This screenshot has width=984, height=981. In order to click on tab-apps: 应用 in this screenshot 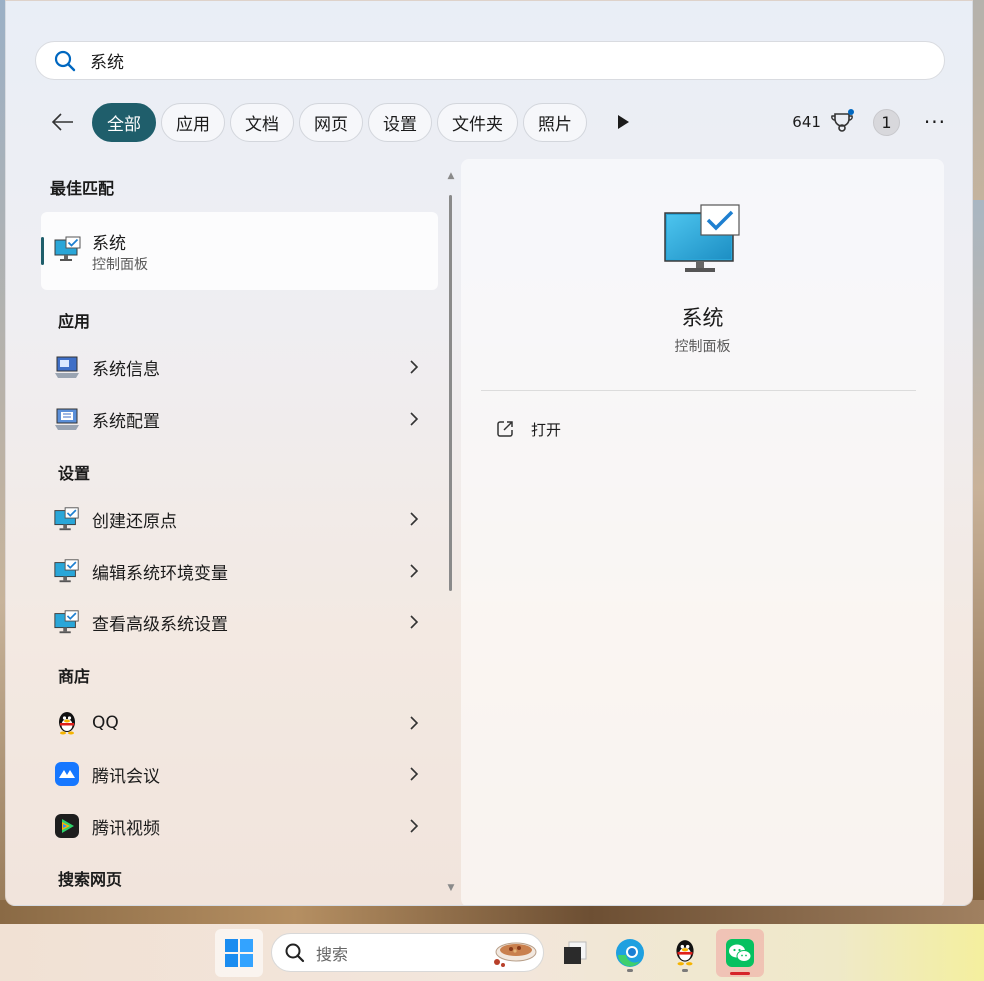, I will do `click(193, 122)`.